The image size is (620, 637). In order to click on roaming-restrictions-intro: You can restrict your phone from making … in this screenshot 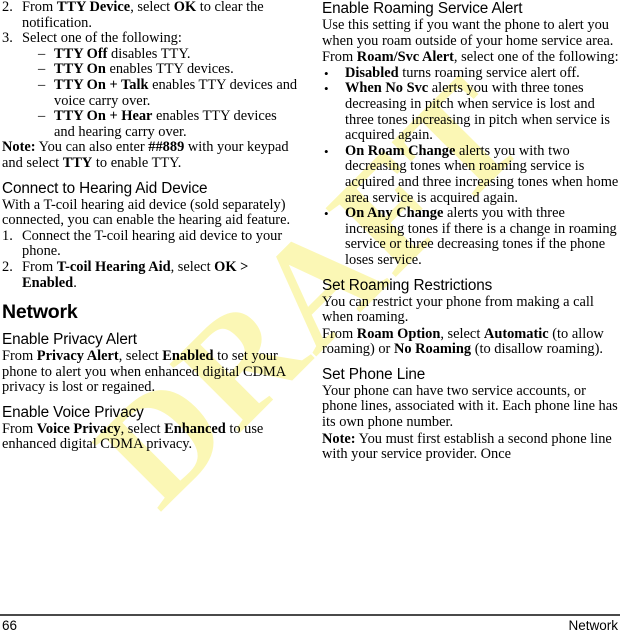, I will do `click(471, 309)`.